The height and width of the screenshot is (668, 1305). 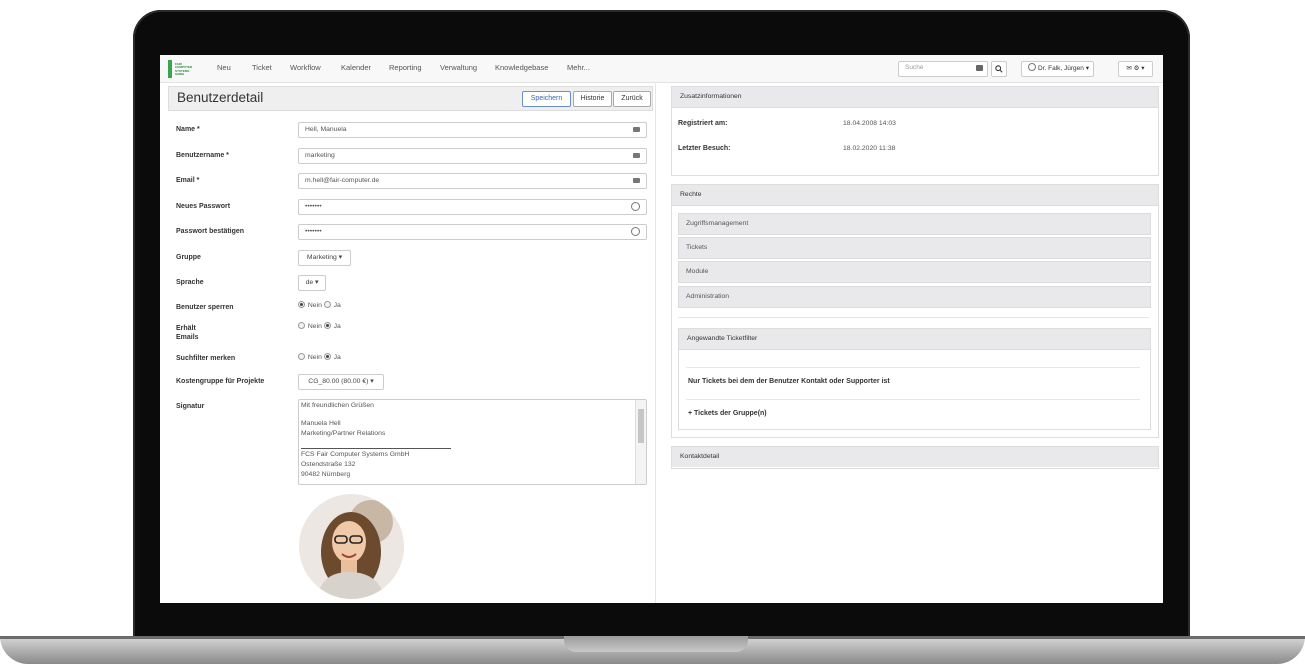 What do you see at coordinates (356, 67) in the screenshot?
I see `nav-kalender: Kalender` at bounding box center [356, 67].